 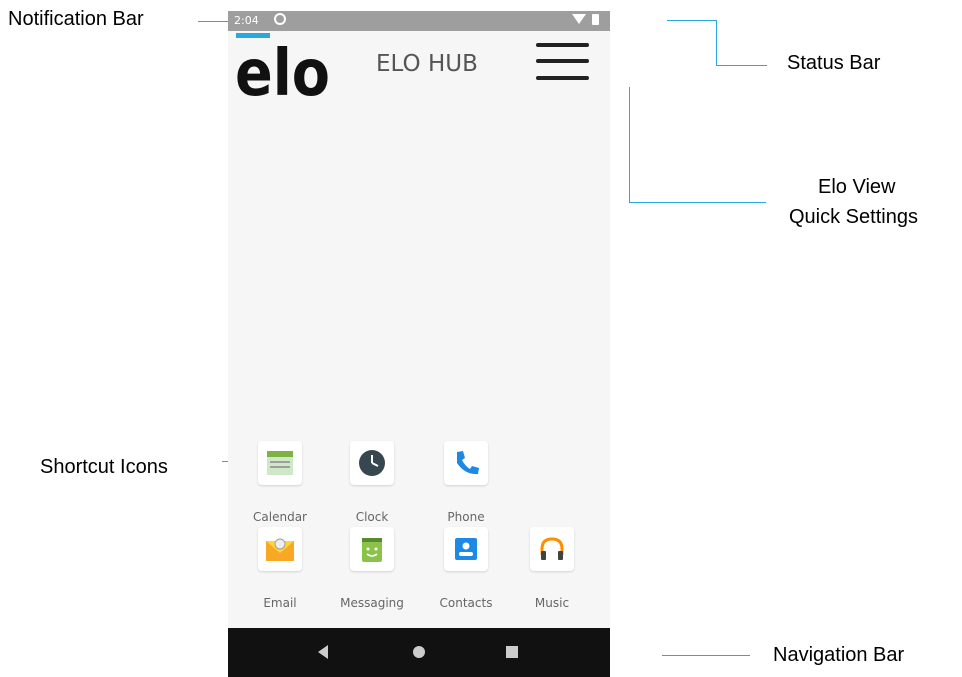 What do you see at coordinates (564, 65) in the screenshot?
I see `quick-settings-menu-icon` at bounding box center [564, 65].